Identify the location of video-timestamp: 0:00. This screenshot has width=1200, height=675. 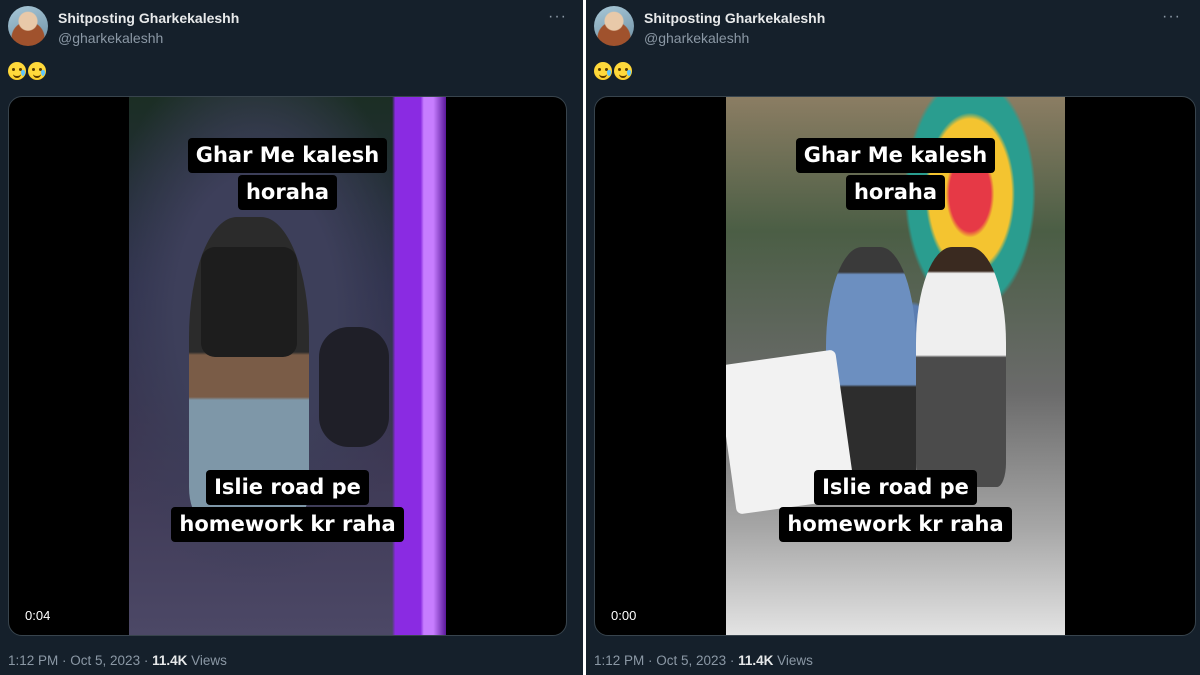
(624, 615).